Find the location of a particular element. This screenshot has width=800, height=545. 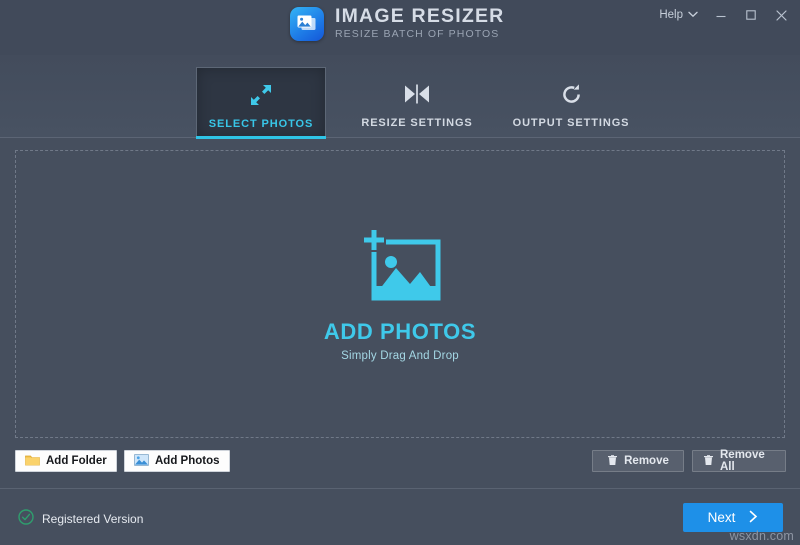

next-button: Next is located at coordinates (733, 517).